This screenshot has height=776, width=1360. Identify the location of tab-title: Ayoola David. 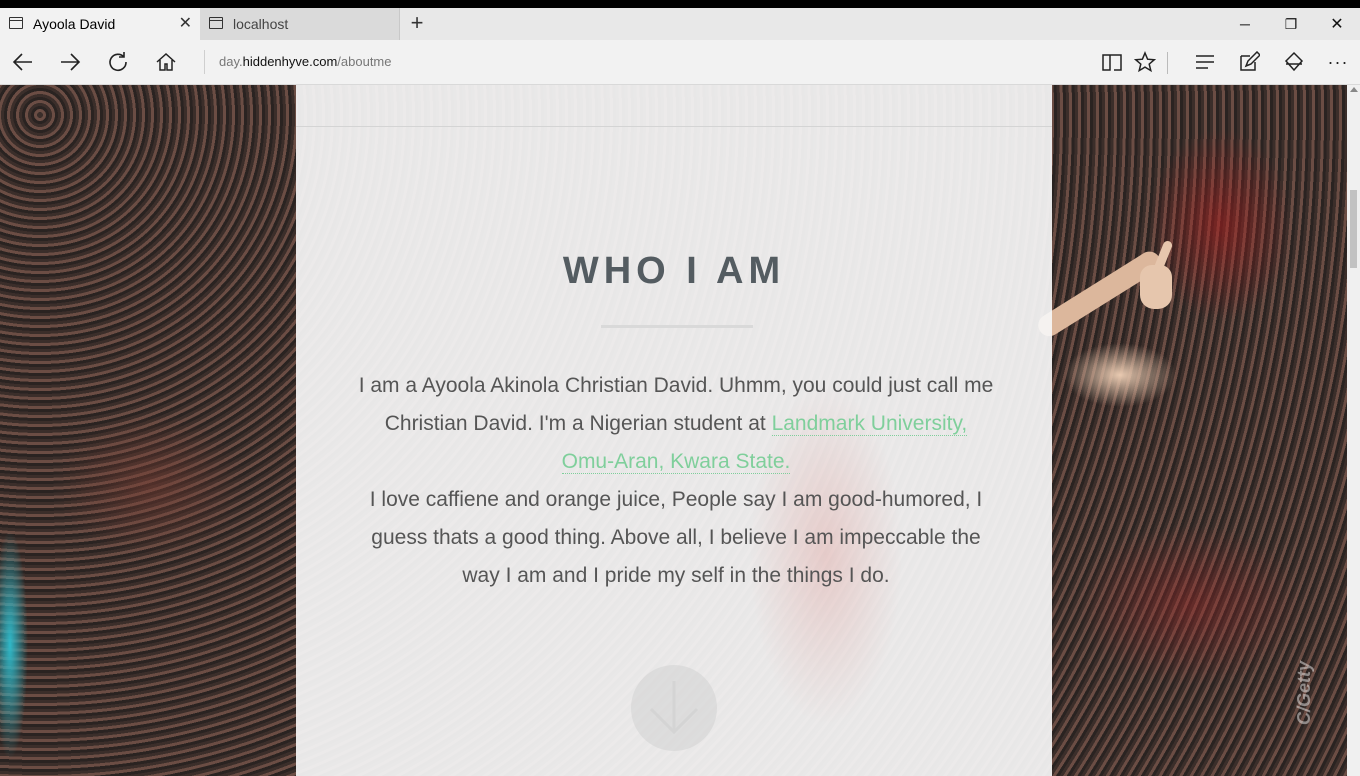
(74, 24).